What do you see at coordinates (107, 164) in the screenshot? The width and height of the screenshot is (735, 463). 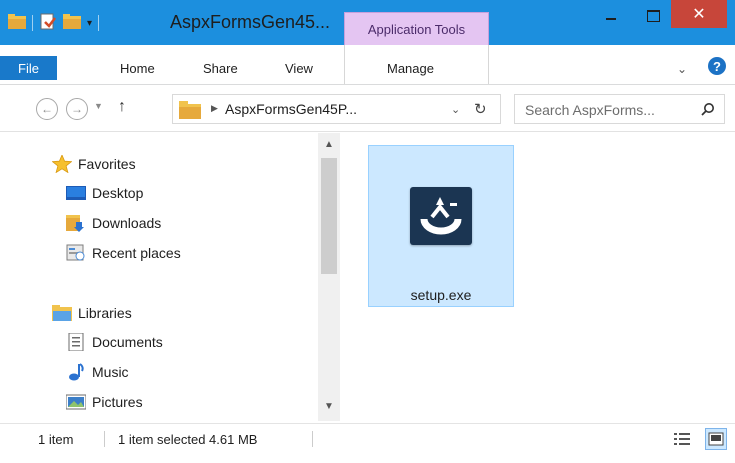 I see `nav-favorites-label: Favorites` at bounding box center [107, 164].